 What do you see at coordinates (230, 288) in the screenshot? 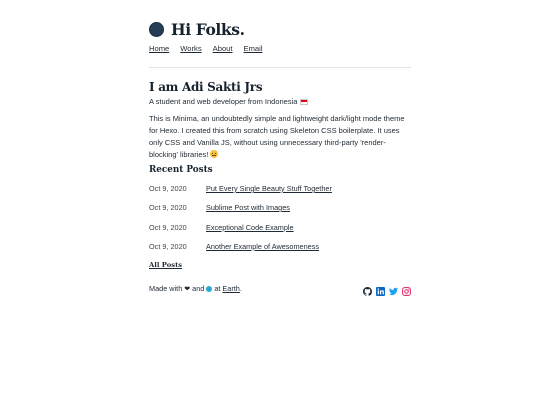
I see `earth-link: Earth` at bounding box center [230, 288].